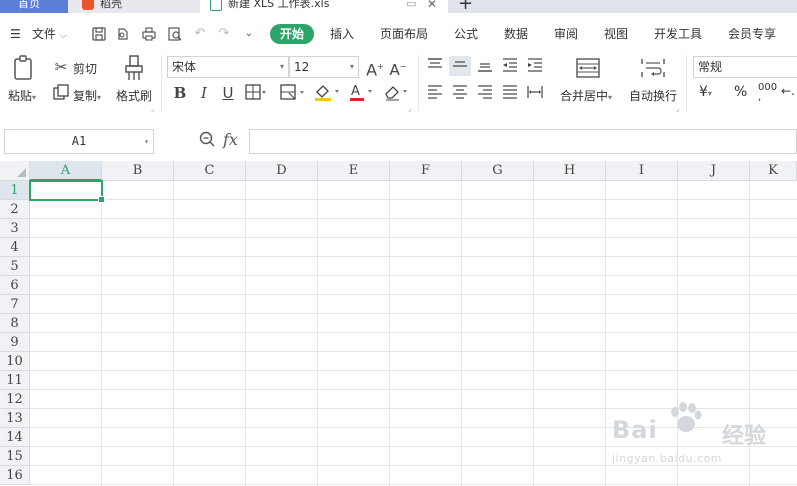 The width and height of the screenshot is (797, 486). I want to click on decrease-font-size-icon: A−, so click(398, 68).